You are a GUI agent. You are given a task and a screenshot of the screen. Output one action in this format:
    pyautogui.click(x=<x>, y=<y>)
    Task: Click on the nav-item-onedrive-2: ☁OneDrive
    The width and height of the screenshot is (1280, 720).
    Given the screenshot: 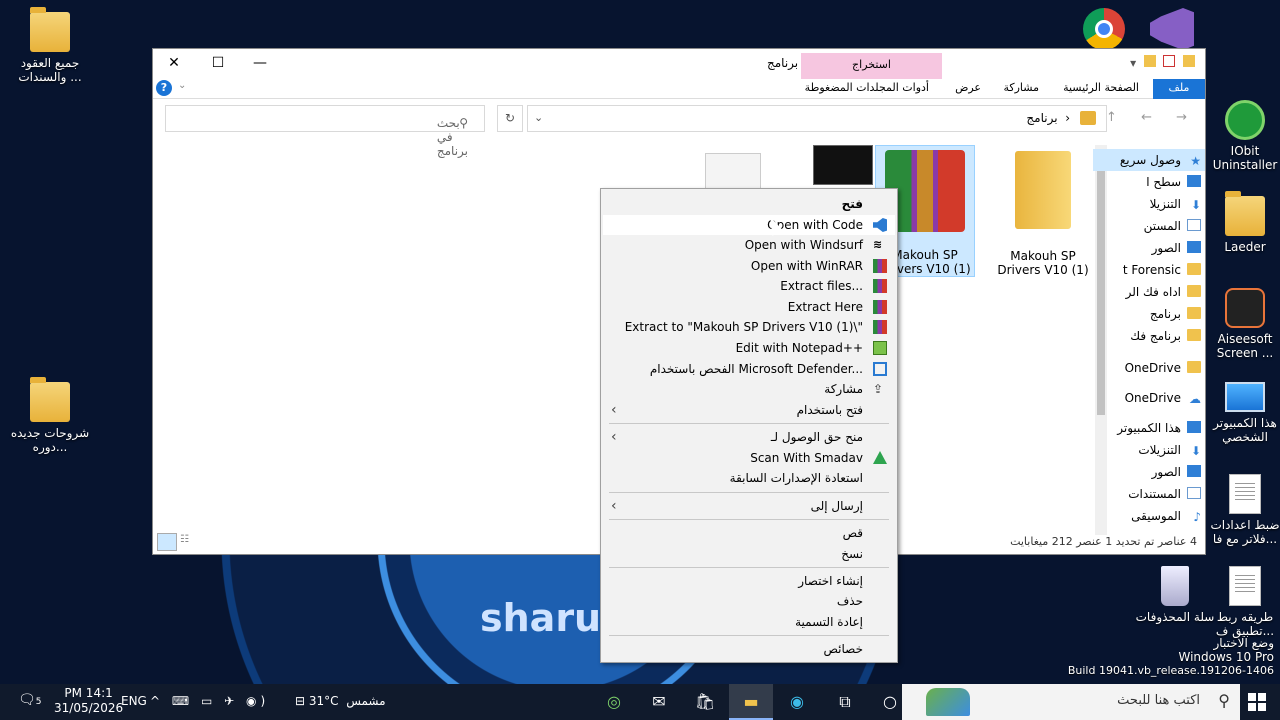 What is the action you would take?
    pyautogui.click(x=1149, y=398)
    